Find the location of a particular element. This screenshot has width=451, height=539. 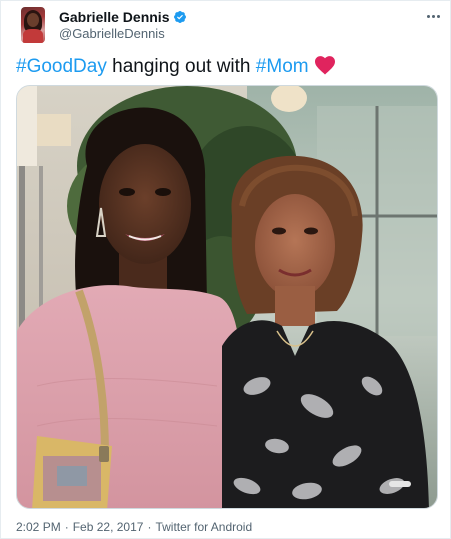

hashtag-goodday: #GoodDay is located at coordinates (61, 66).